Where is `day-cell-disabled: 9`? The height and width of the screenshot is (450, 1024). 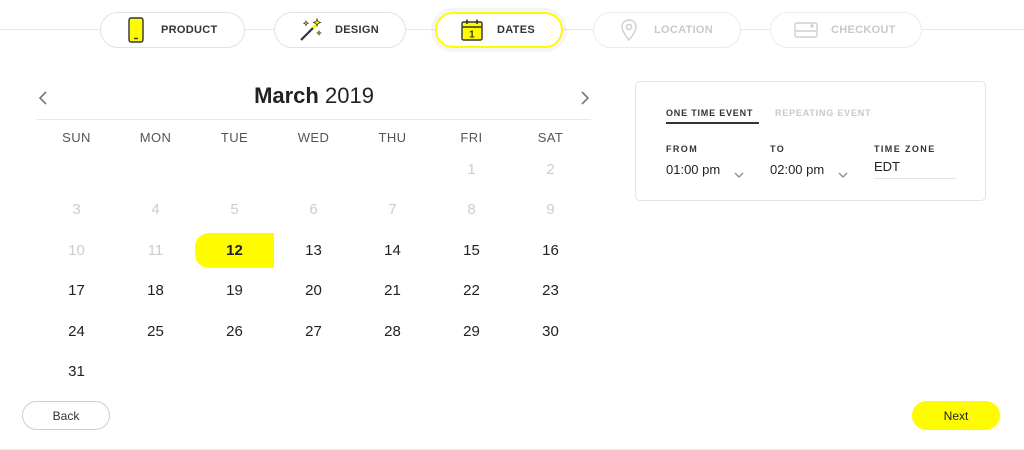
day-cell-disabled: 9 is located at coordinates (550, 210).